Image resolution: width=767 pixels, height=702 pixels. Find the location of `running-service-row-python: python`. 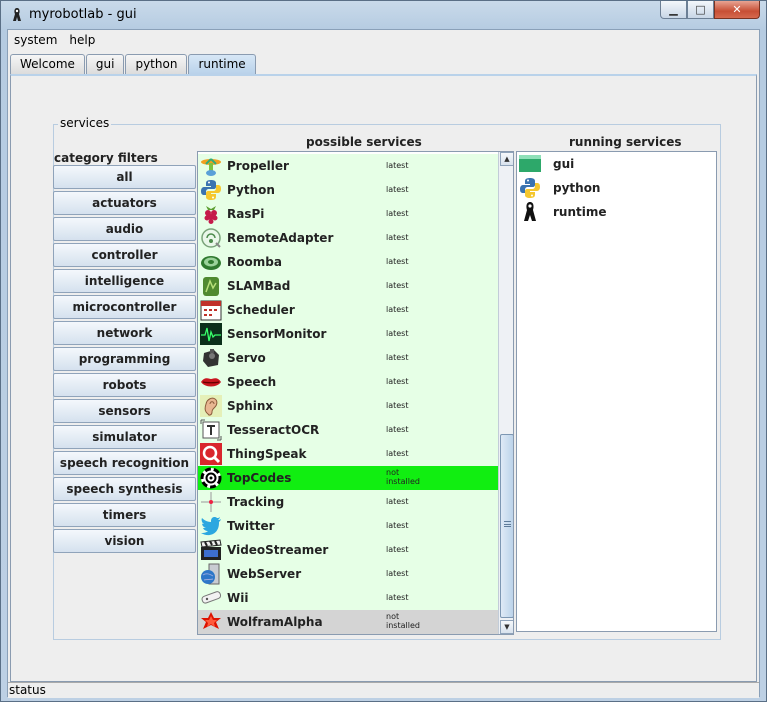

running-service-row-python: python is located at coordinates (616, 188).